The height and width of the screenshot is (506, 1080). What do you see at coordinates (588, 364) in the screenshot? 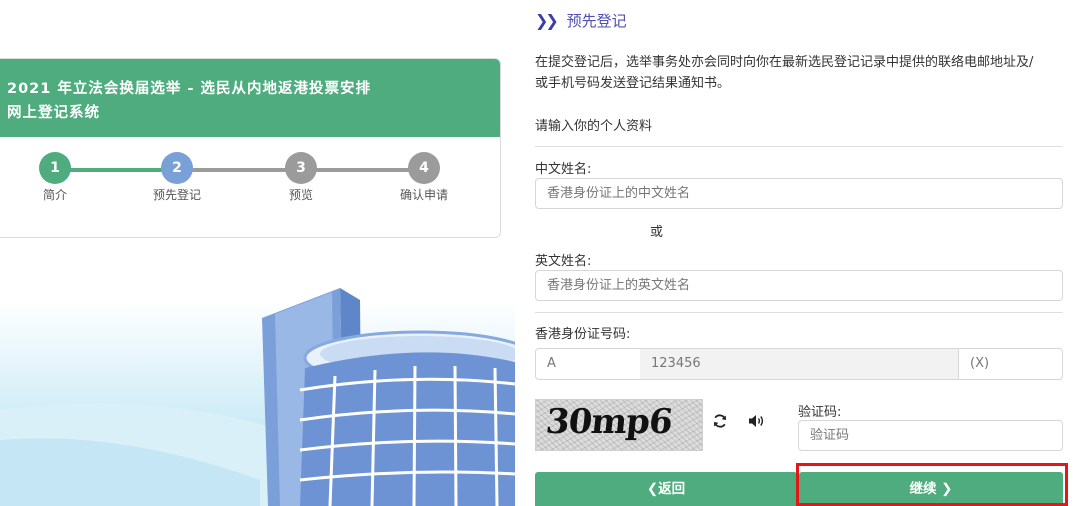
I see `hkid-prefix-input: A` at bounding box center [588, 364].